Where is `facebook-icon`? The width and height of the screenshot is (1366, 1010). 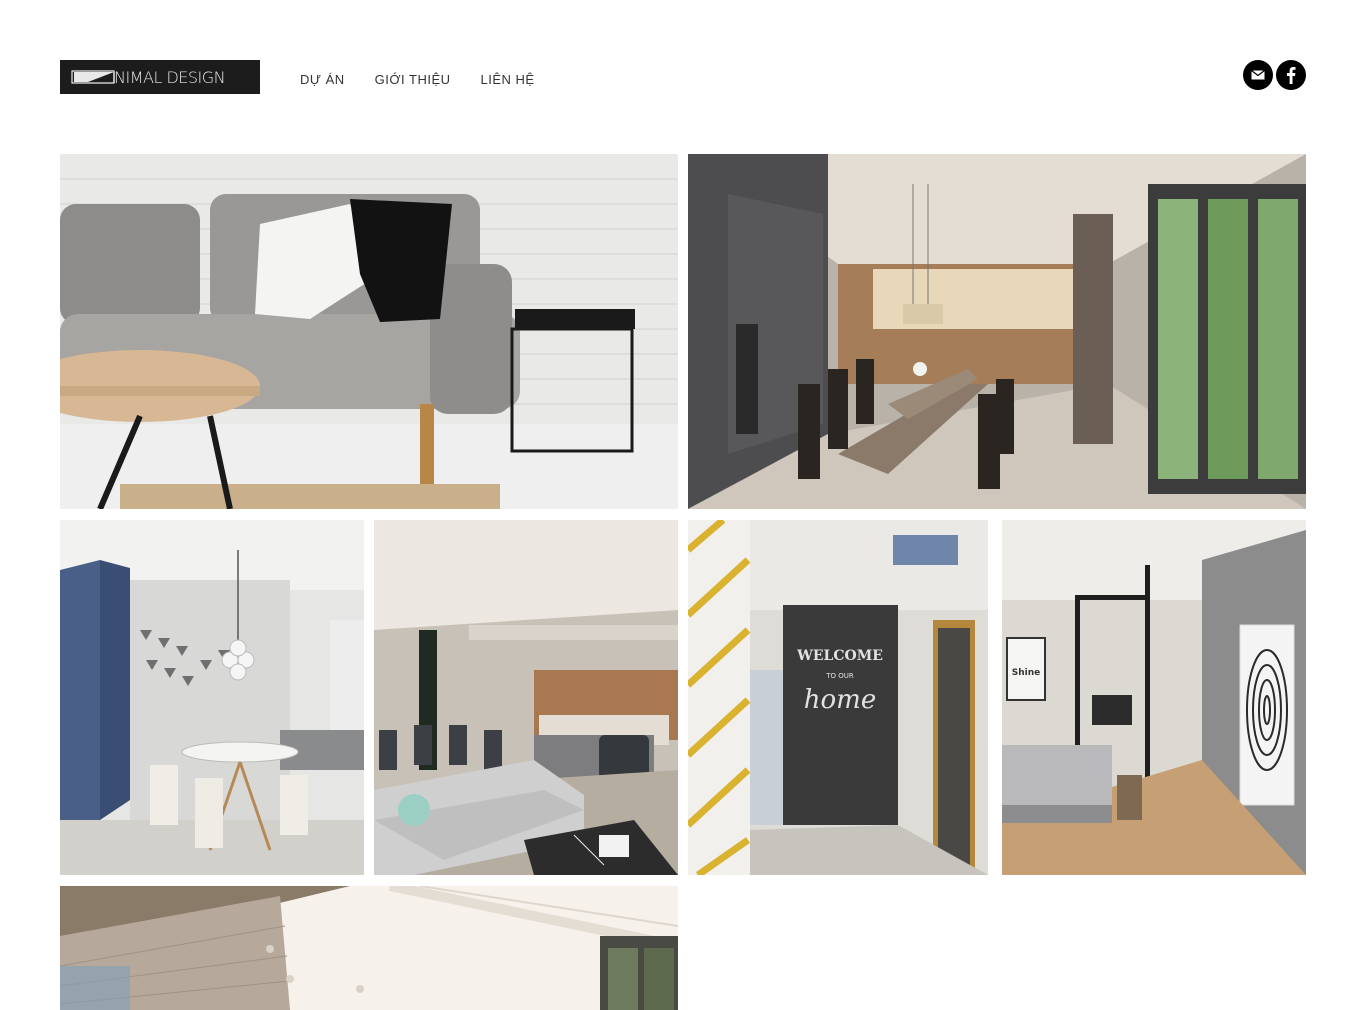 facebook-icon is located at coordinates (1291, 75).